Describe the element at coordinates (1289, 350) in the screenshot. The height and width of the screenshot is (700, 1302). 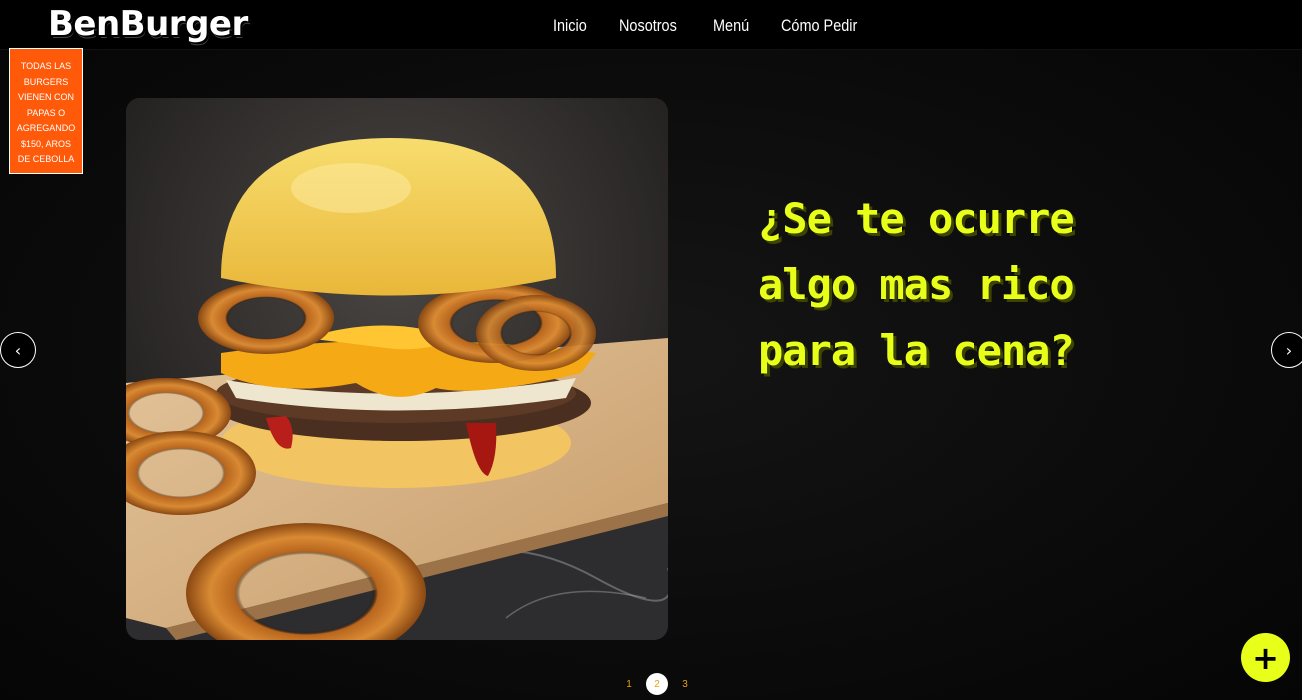
I see `chevron-right-icon: ›` at that location.